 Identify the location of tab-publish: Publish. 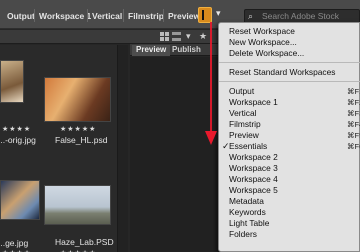
(186, 50).